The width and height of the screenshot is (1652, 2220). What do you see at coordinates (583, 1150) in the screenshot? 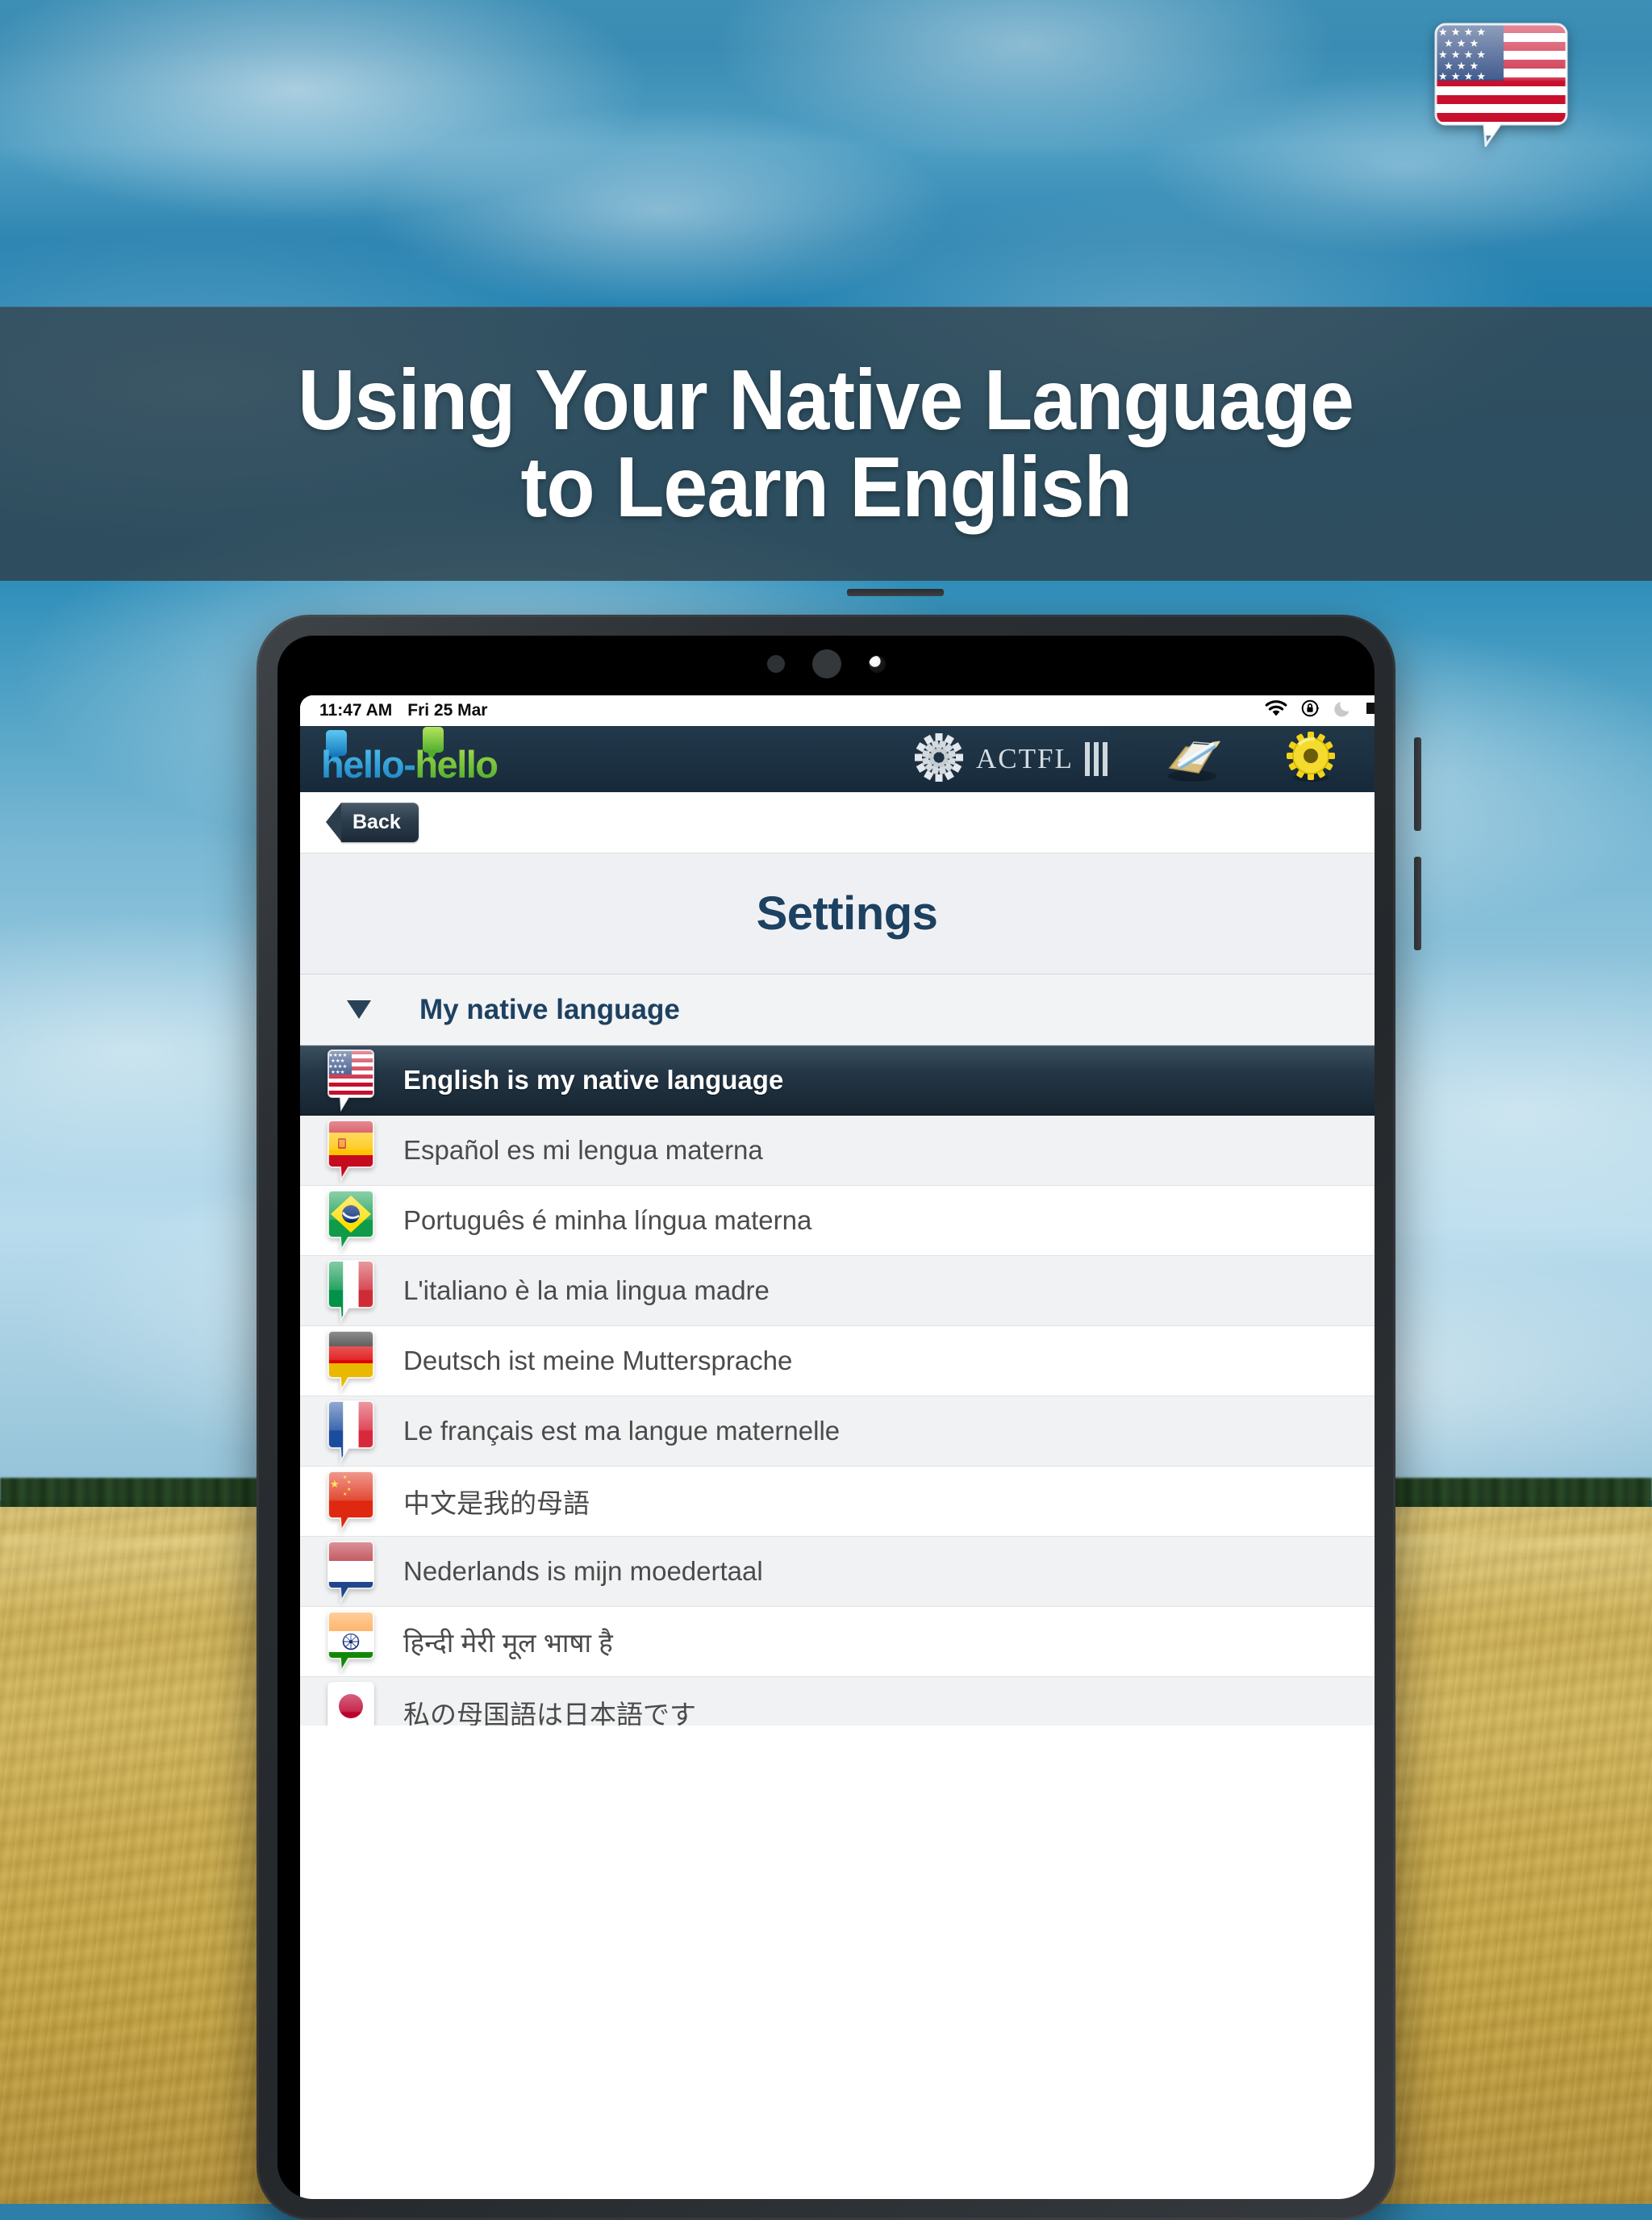
I see `language-row-label: Español es mi lengua materna` at bounding box center [583, 1150].